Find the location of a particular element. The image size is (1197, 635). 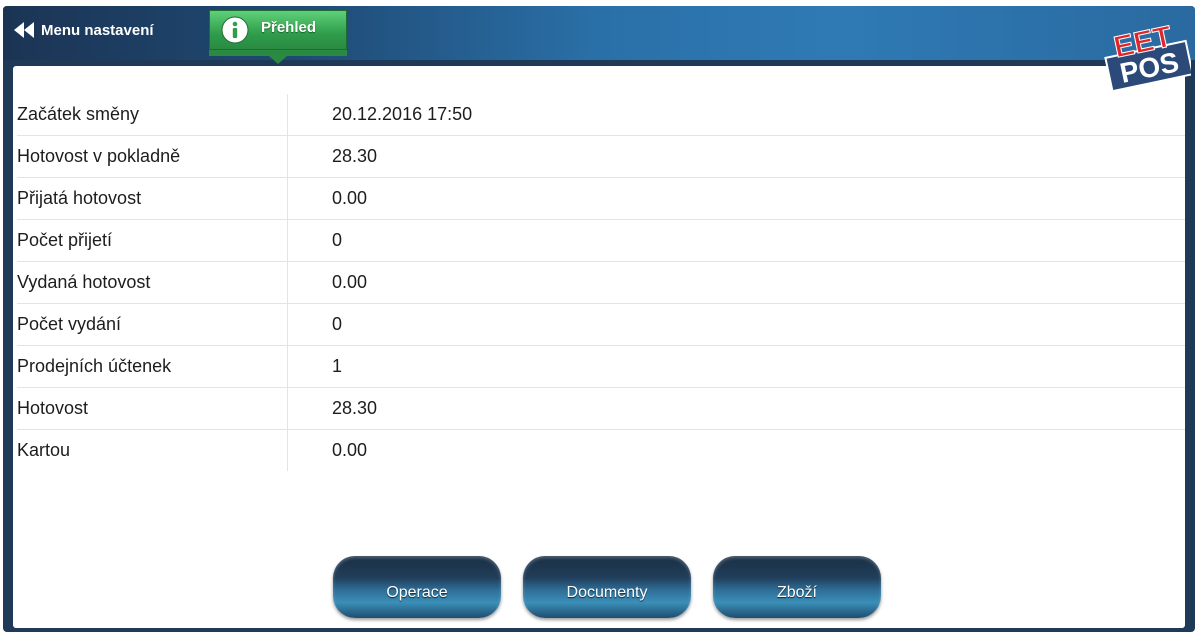

table-row: Hotovost 28.30 is located at coordinates (601, 409).